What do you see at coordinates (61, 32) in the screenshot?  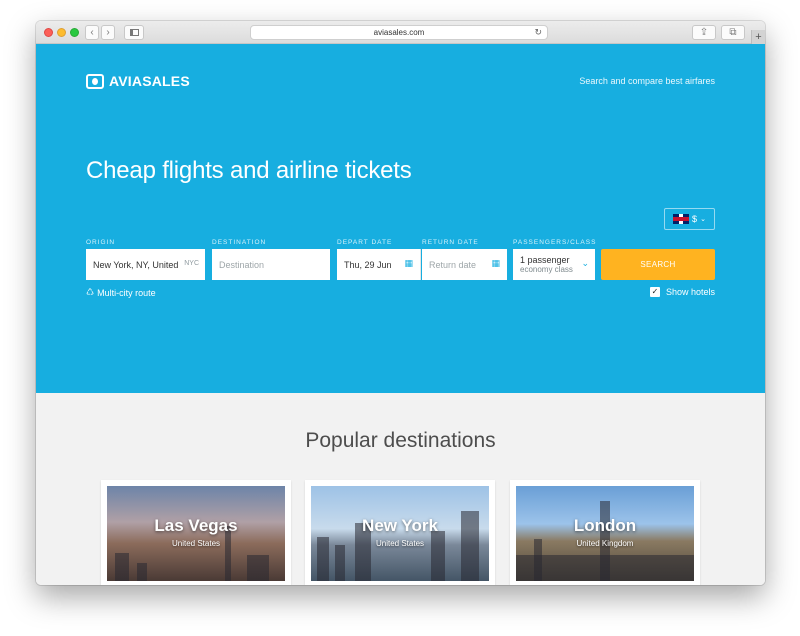 I see `minimize-window-button` at bounding box center [61, 32].